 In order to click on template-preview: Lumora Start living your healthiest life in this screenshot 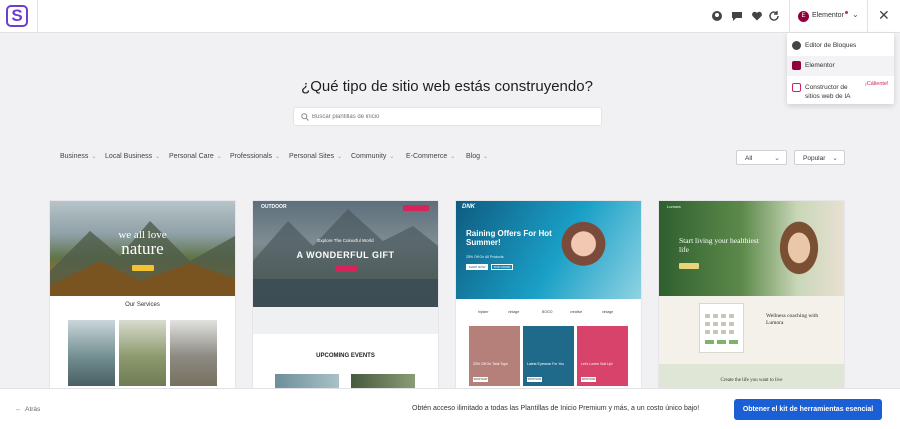, I will do `click(751, 248)`.